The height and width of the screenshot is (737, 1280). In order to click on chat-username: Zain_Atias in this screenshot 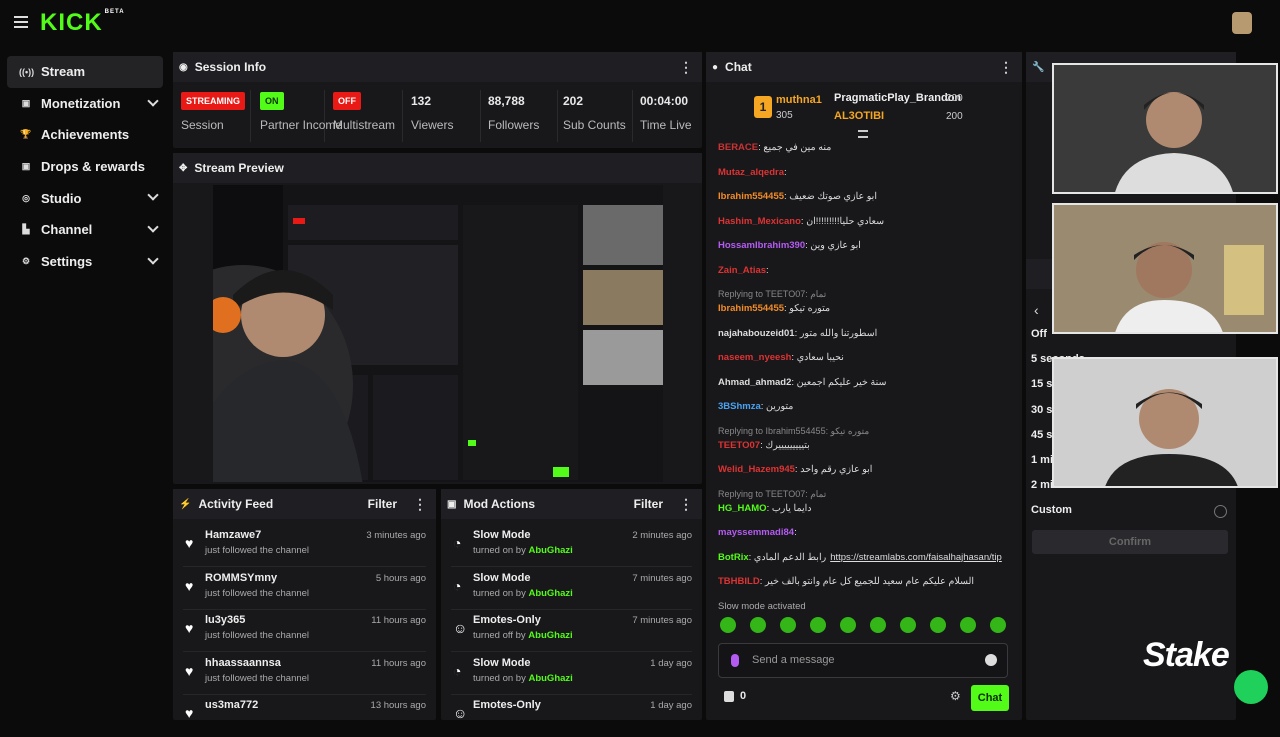, I will do `click(742, 270)`.